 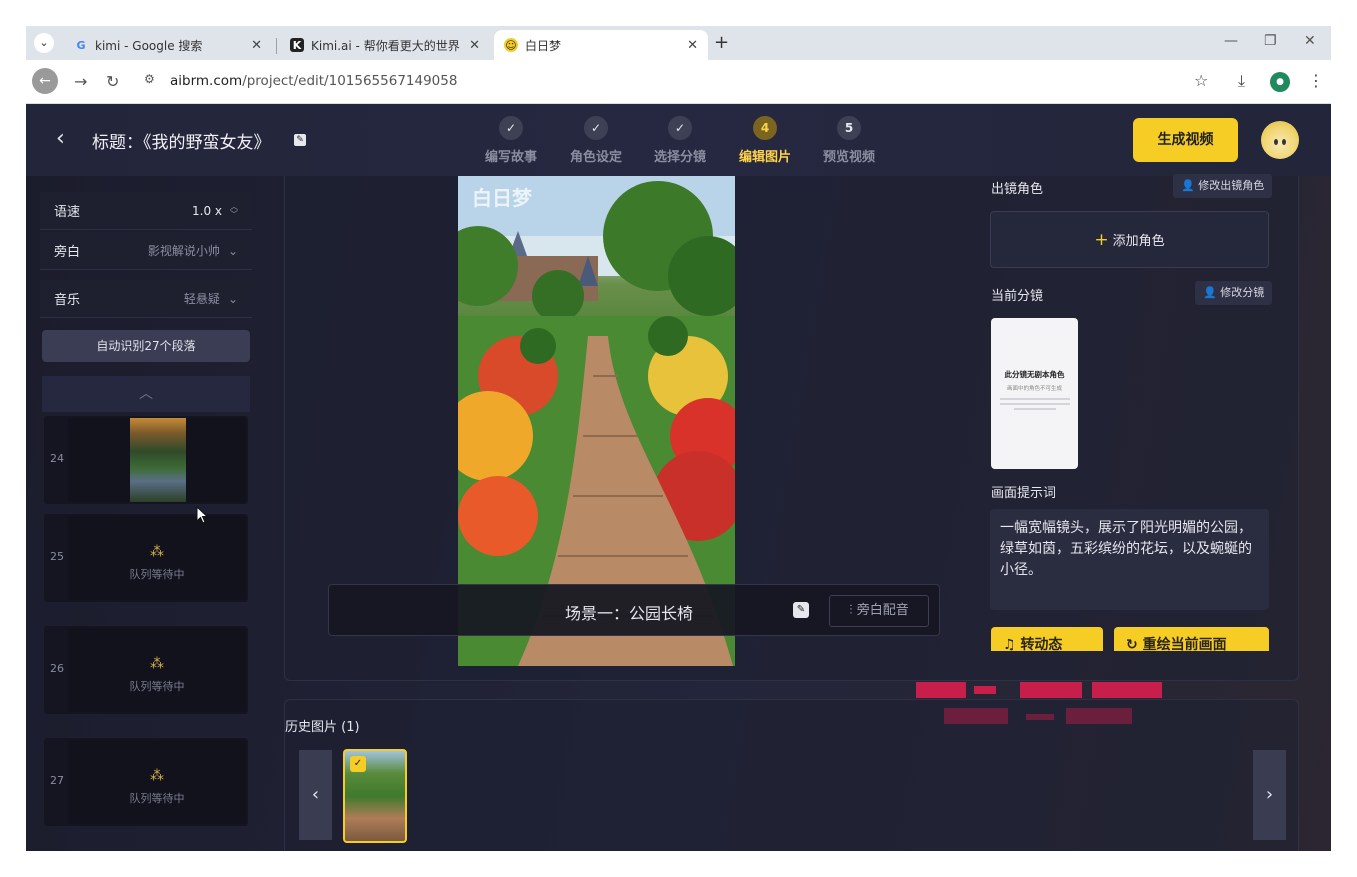 I want to click on music-select: 轻悬疑 ⌄, so click(x=211, y=298).